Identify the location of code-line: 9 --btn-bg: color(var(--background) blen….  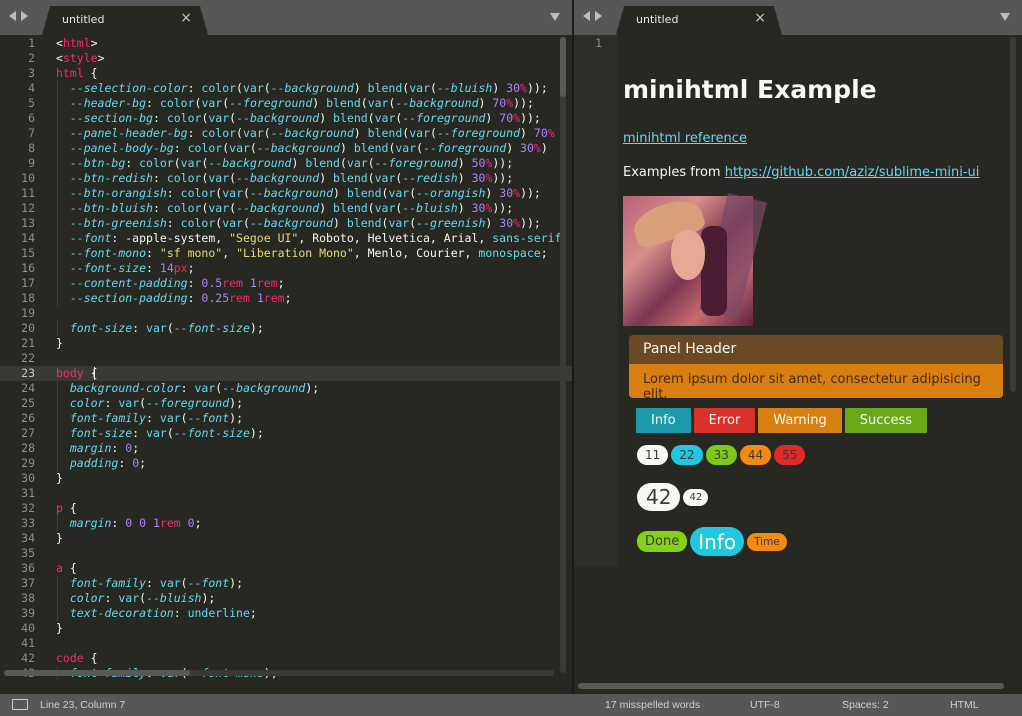
(286, 163).